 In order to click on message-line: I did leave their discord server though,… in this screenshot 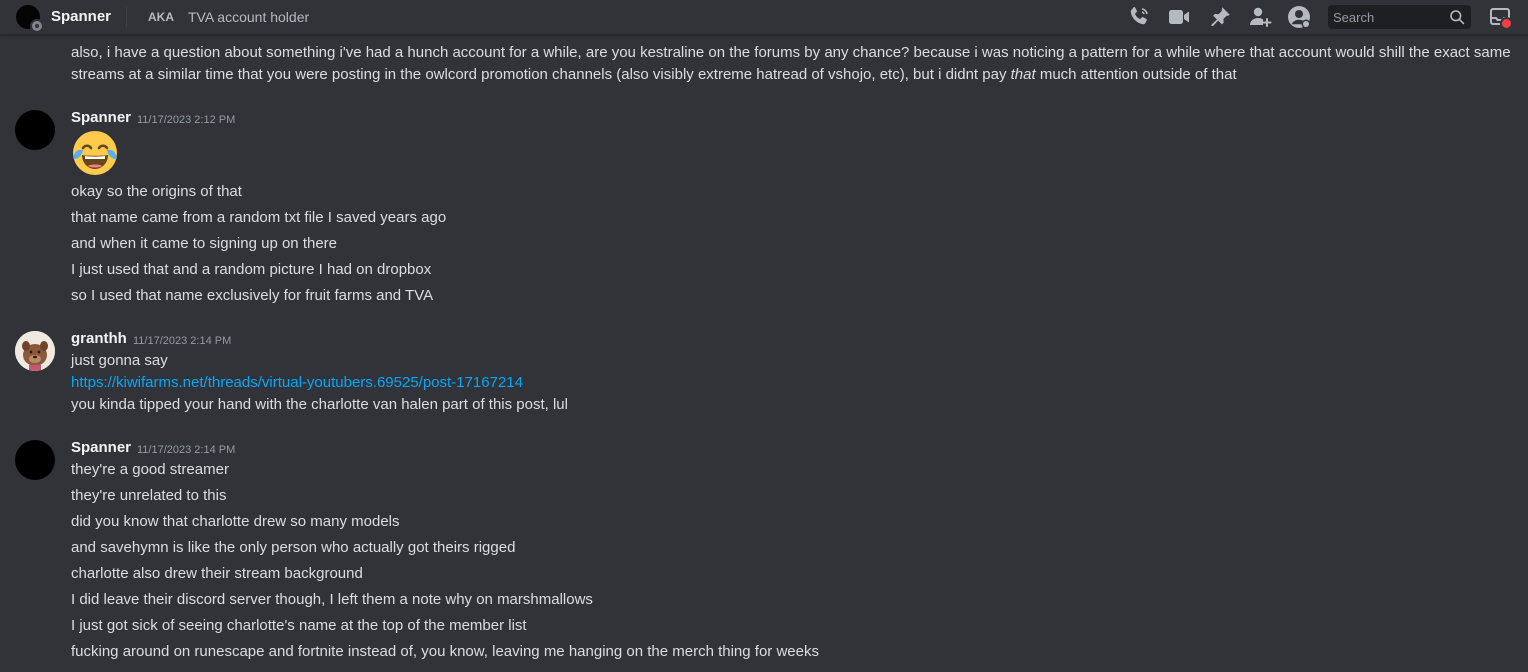, I will do `click(332, 599)`.